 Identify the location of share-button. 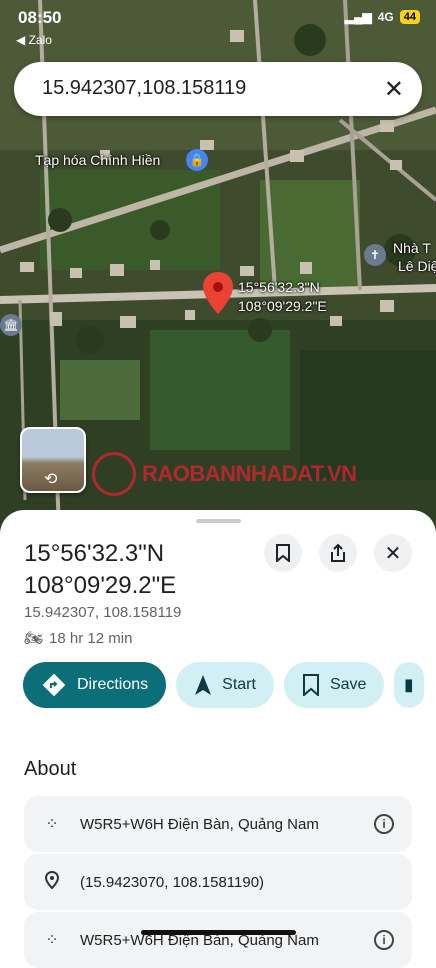
(338, 553).